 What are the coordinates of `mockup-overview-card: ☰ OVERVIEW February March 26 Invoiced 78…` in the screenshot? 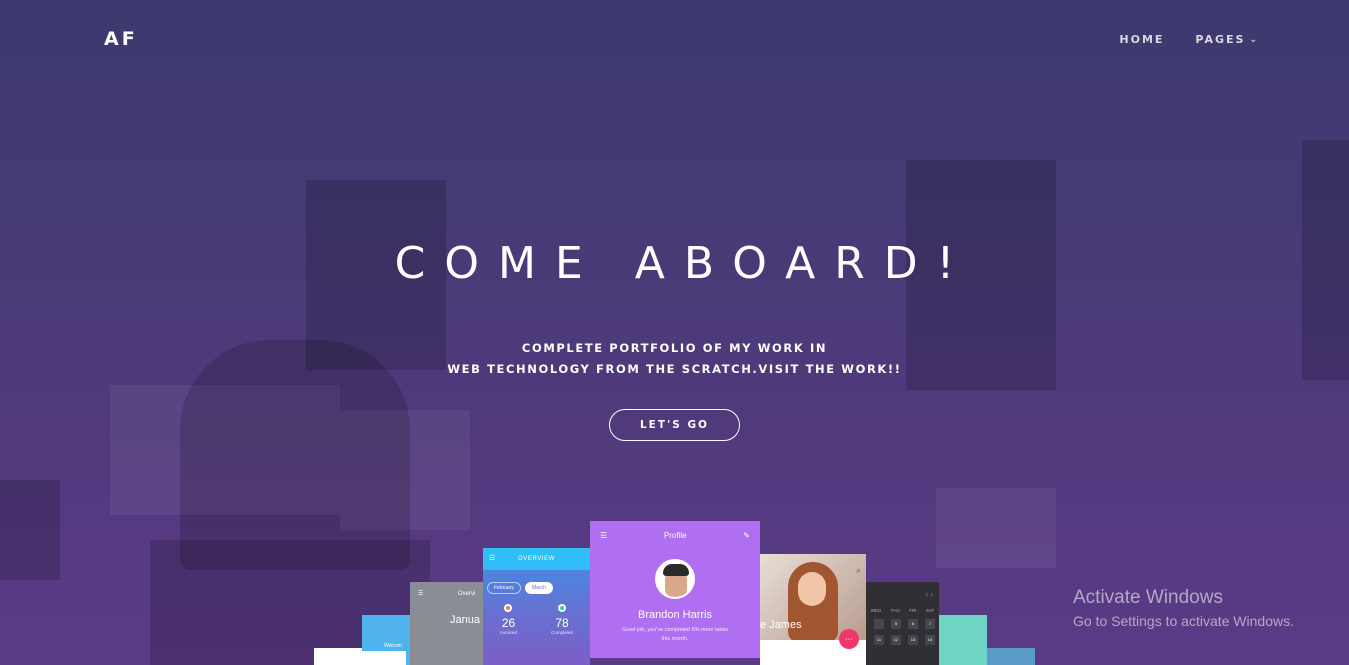 It's located at (536, 606).